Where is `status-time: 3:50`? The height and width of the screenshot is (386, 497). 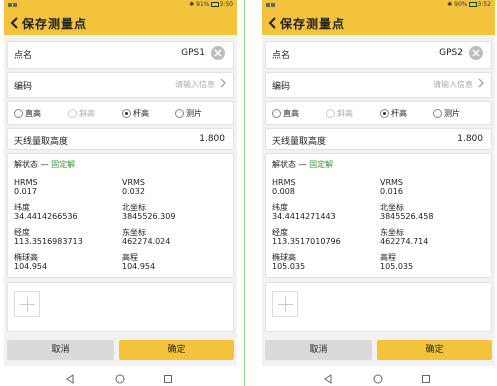 status-time: 3:50 is located at coordinates (226, 4).